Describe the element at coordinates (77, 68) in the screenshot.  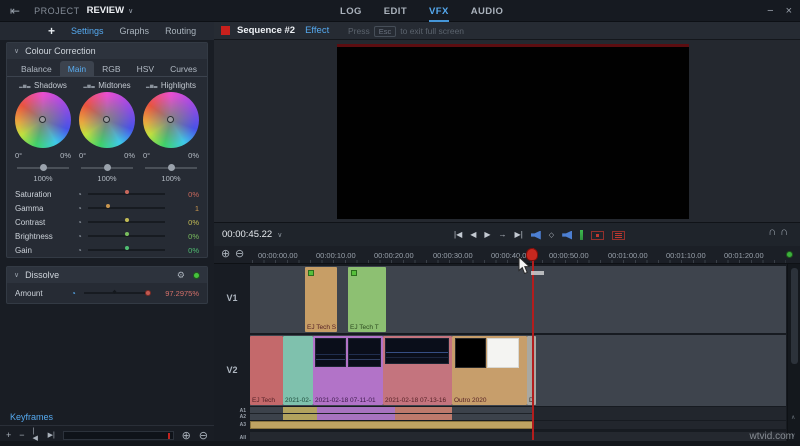
I see `tab-main: Main` at that location.